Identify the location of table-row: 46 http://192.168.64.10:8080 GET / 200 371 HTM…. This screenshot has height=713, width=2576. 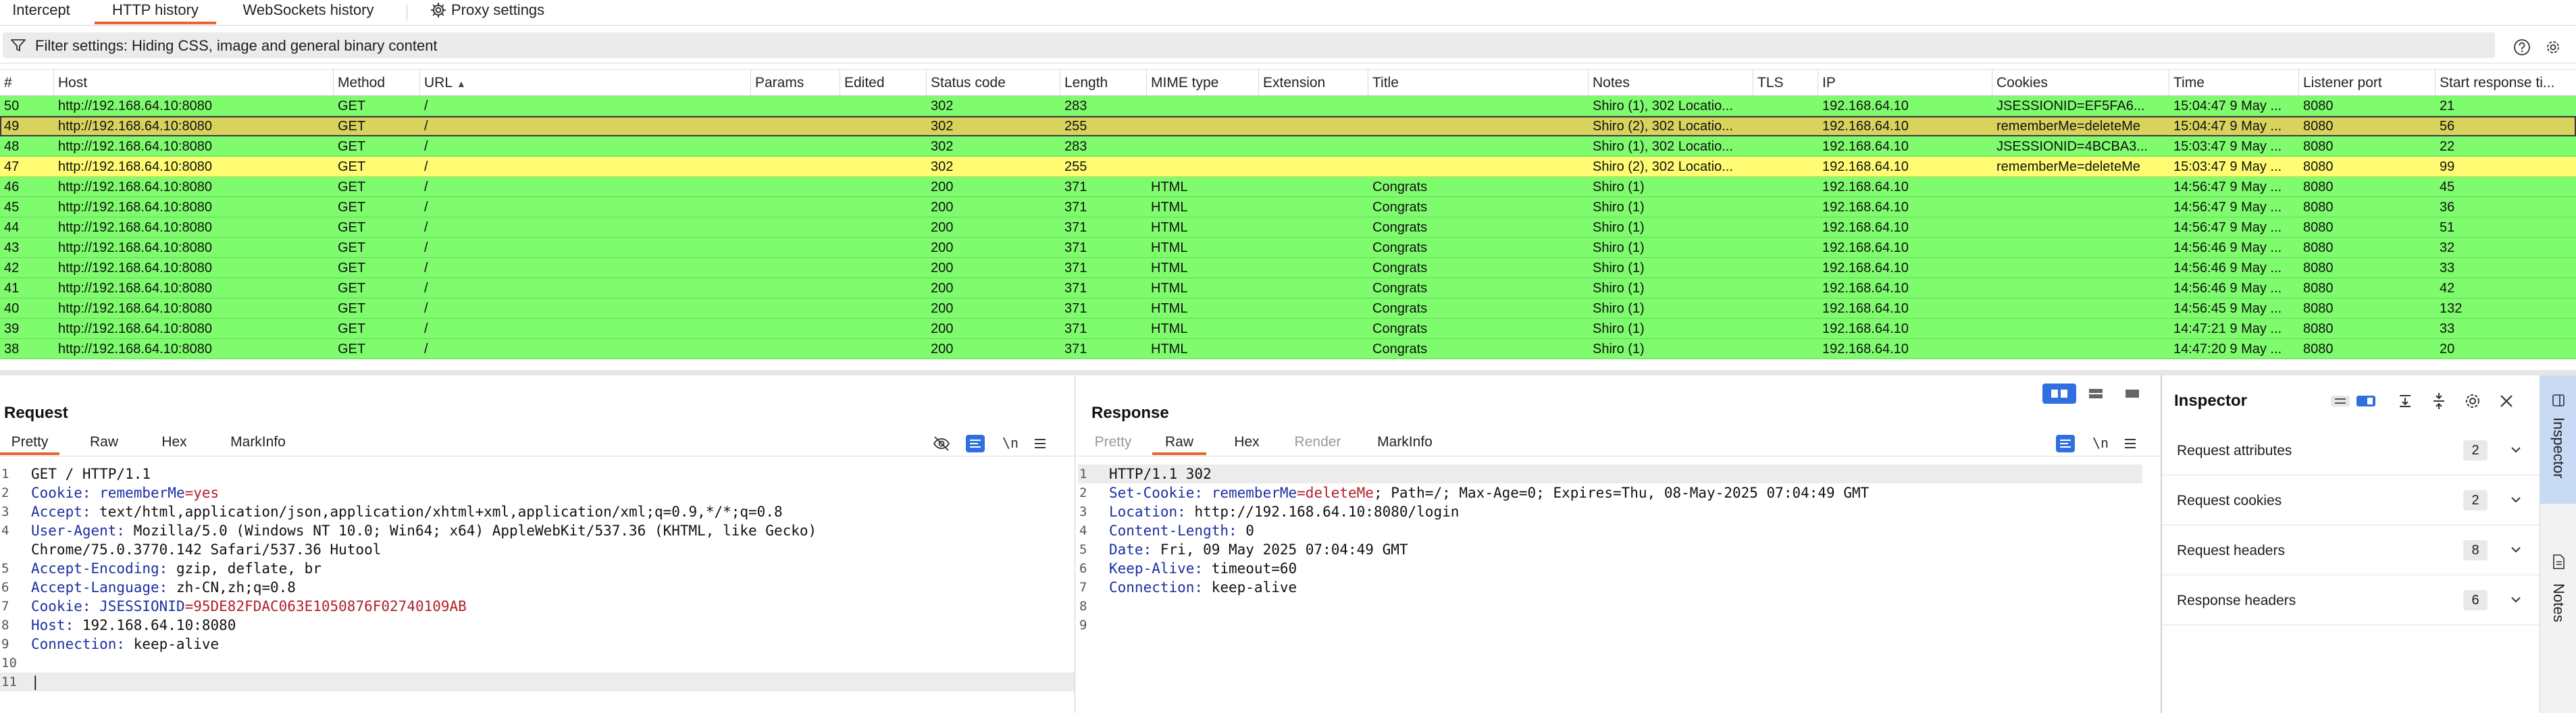
(1288, 187).